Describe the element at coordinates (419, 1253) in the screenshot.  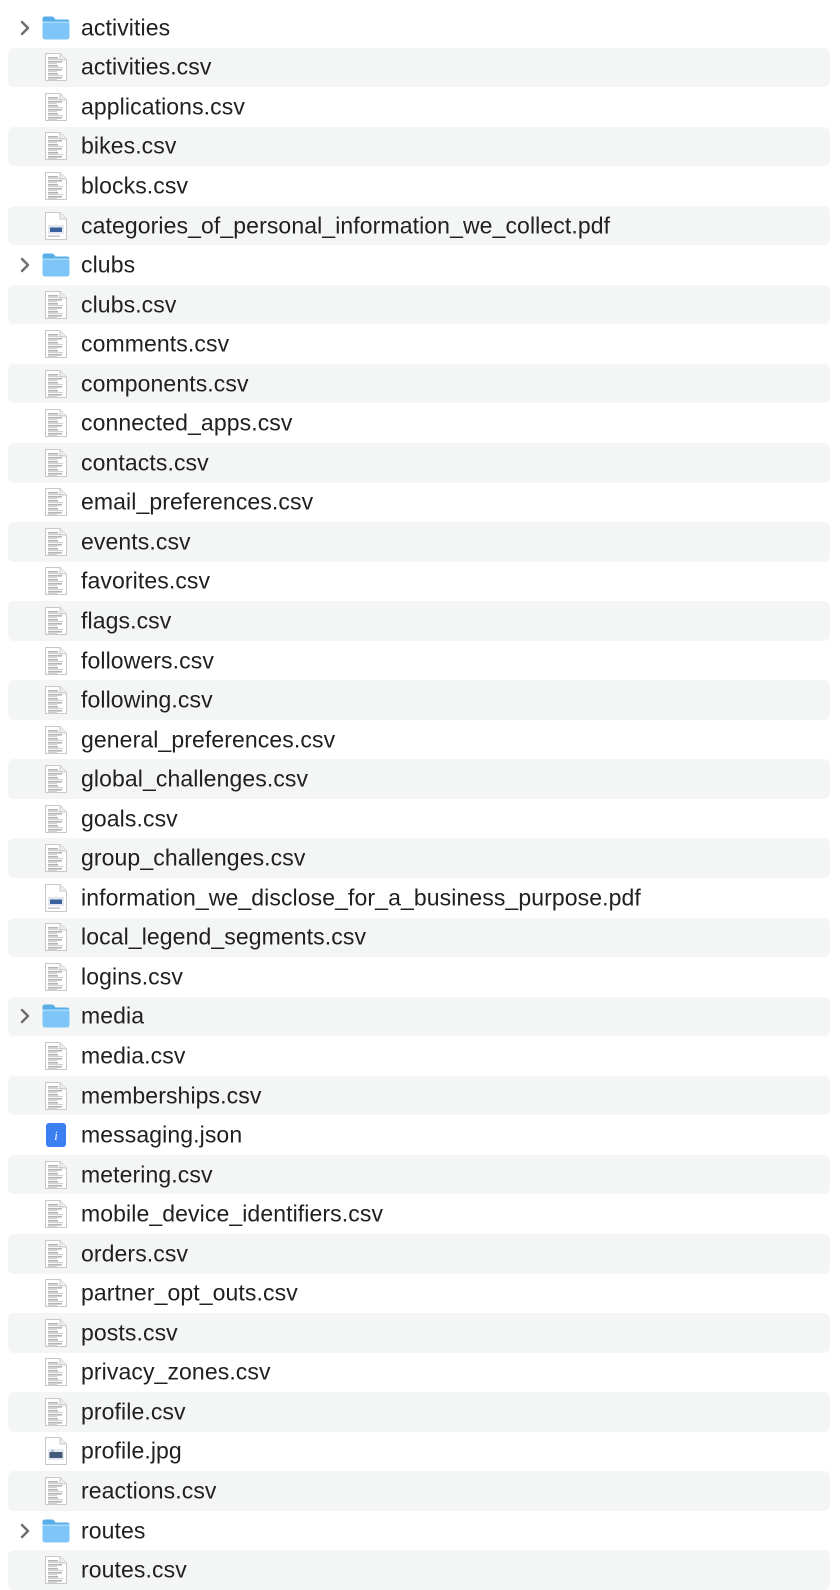
I see `file-row: orders.csv` at that location.